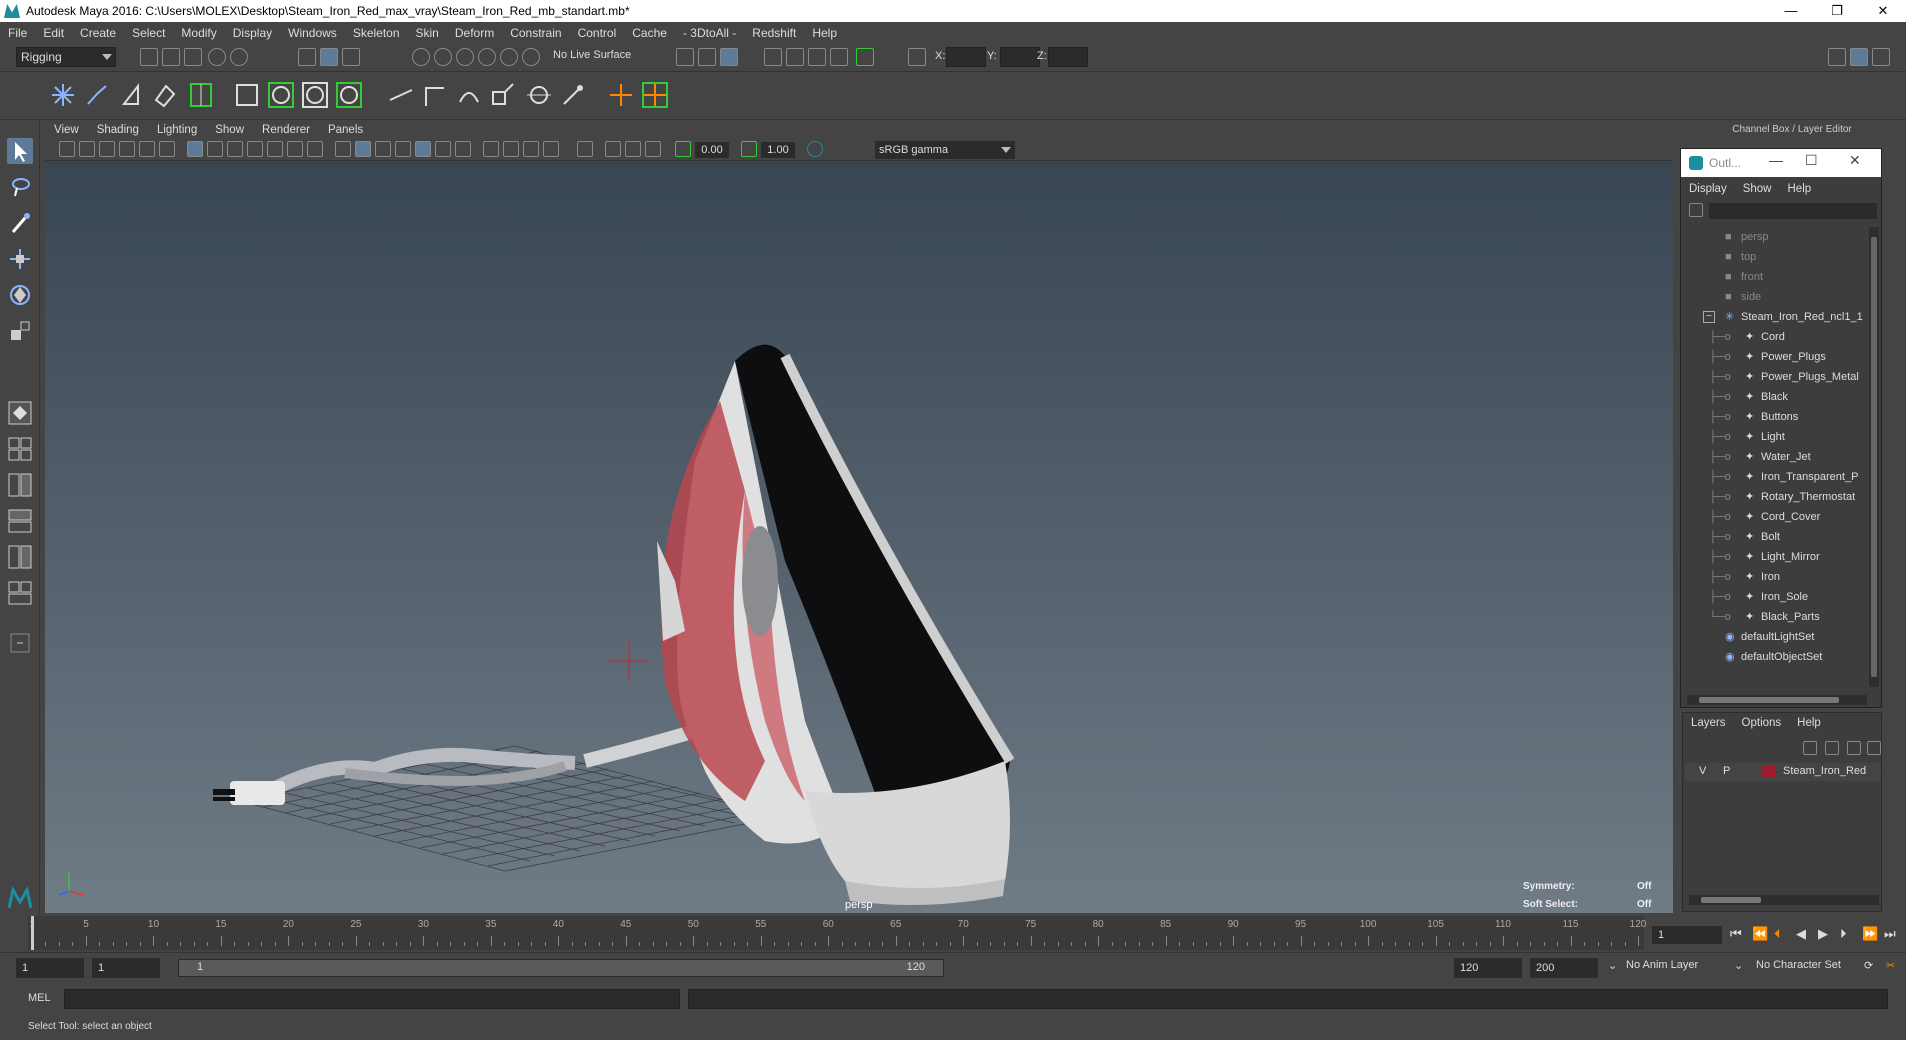  Describe the element at coordinates (1784, 900) in the screenshot. I see `layer-horizontal-scrollbar` at that location.